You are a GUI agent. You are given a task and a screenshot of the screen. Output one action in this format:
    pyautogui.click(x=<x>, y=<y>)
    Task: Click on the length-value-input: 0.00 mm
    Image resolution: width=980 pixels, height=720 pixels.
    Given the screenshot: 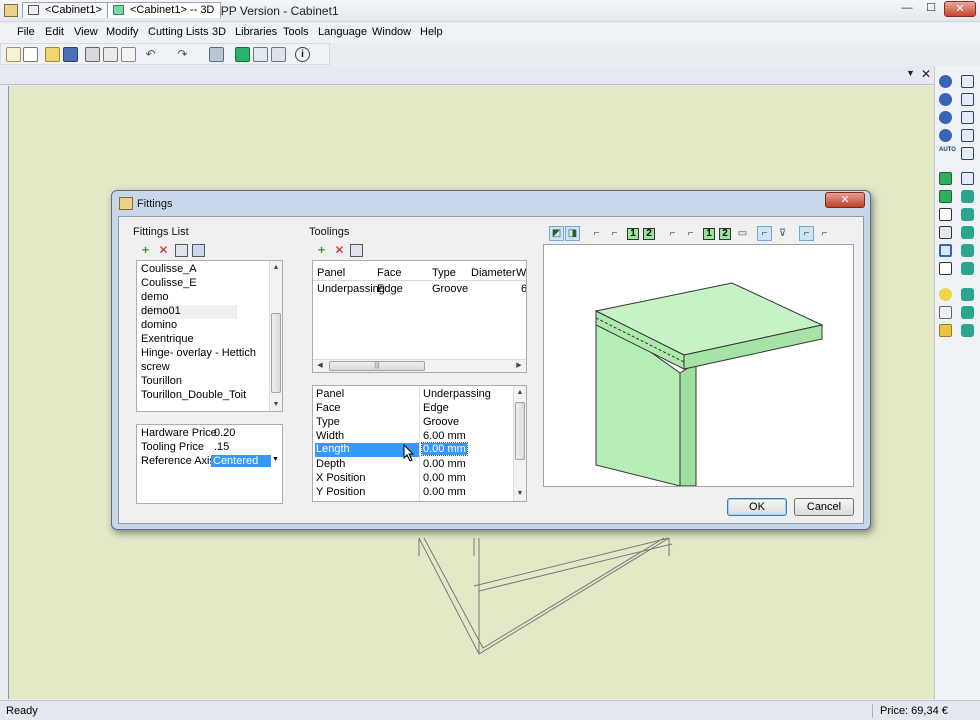 What is the action you would take?
    pyautogui.click(x=444, y=449)
    